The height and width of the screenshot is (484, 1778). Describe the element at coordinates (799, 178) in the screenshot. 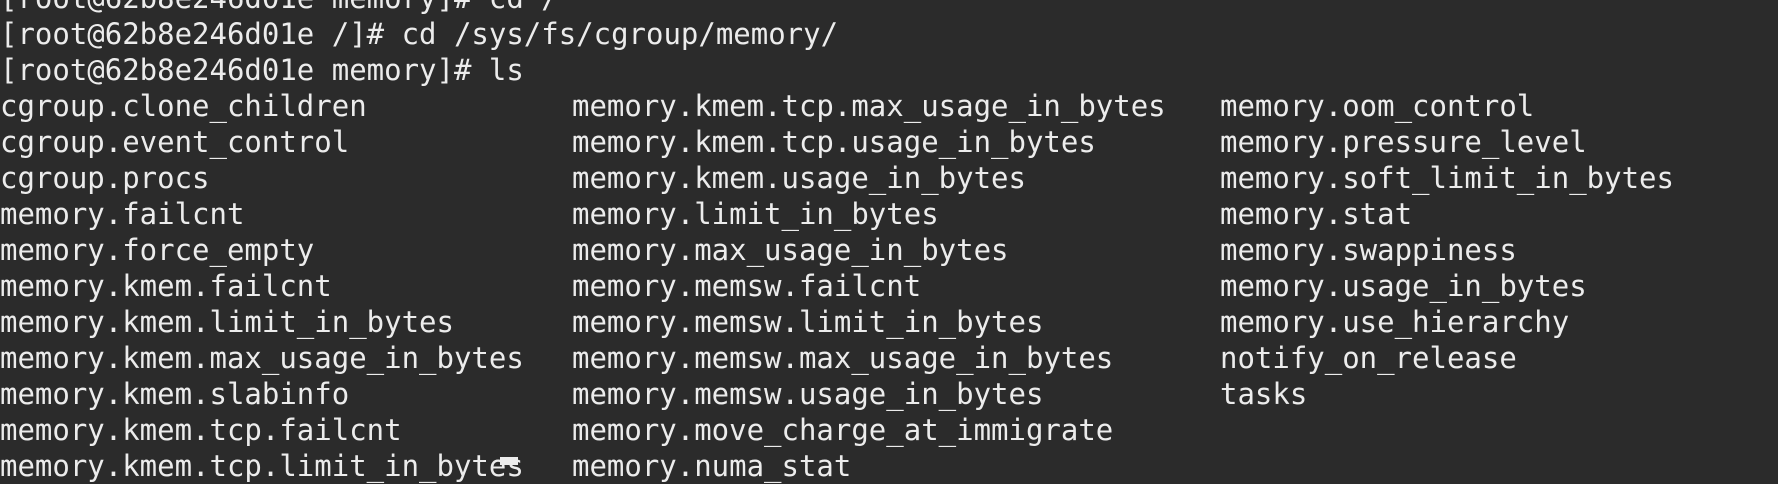

I see `ls-entry: memory.kmem.usage_in_bytes` at that location.